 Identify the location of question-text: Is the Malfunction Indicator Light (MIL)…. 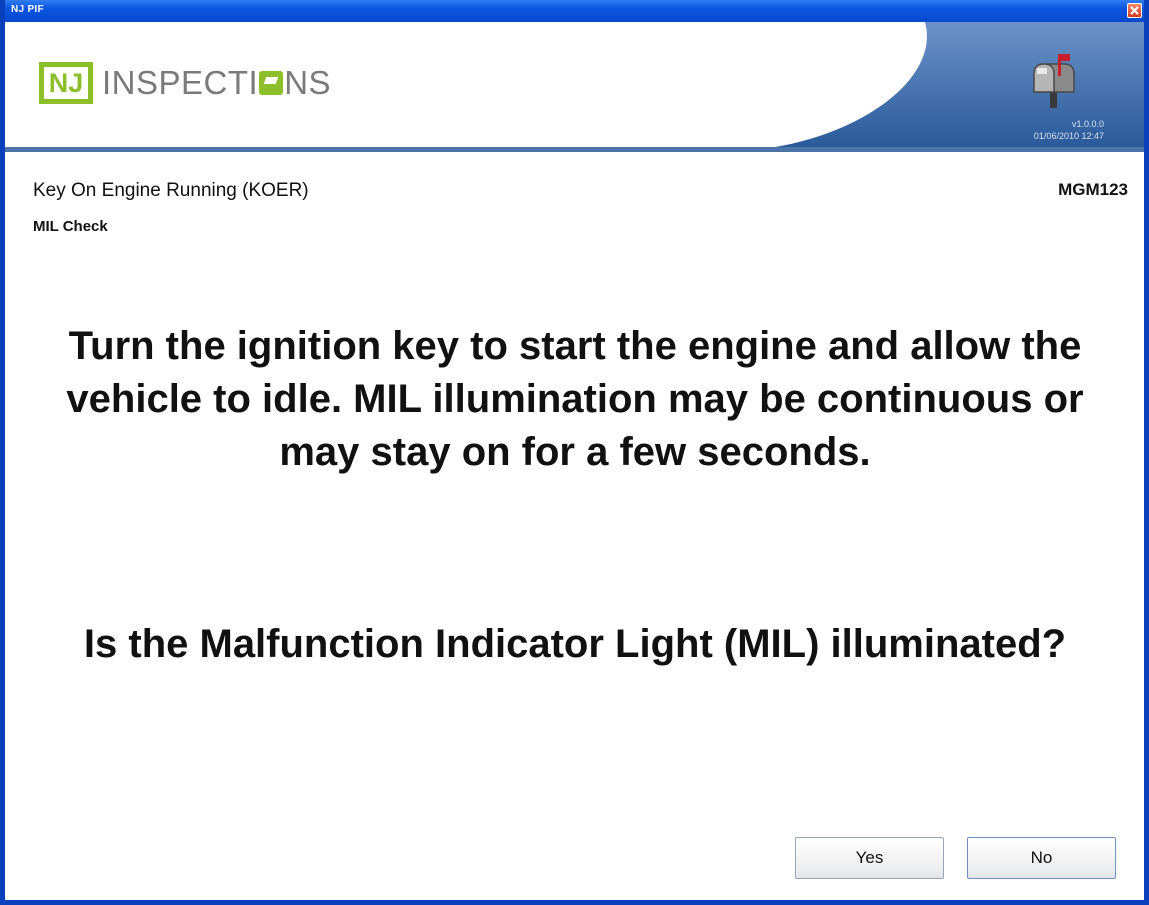
(575, 644).